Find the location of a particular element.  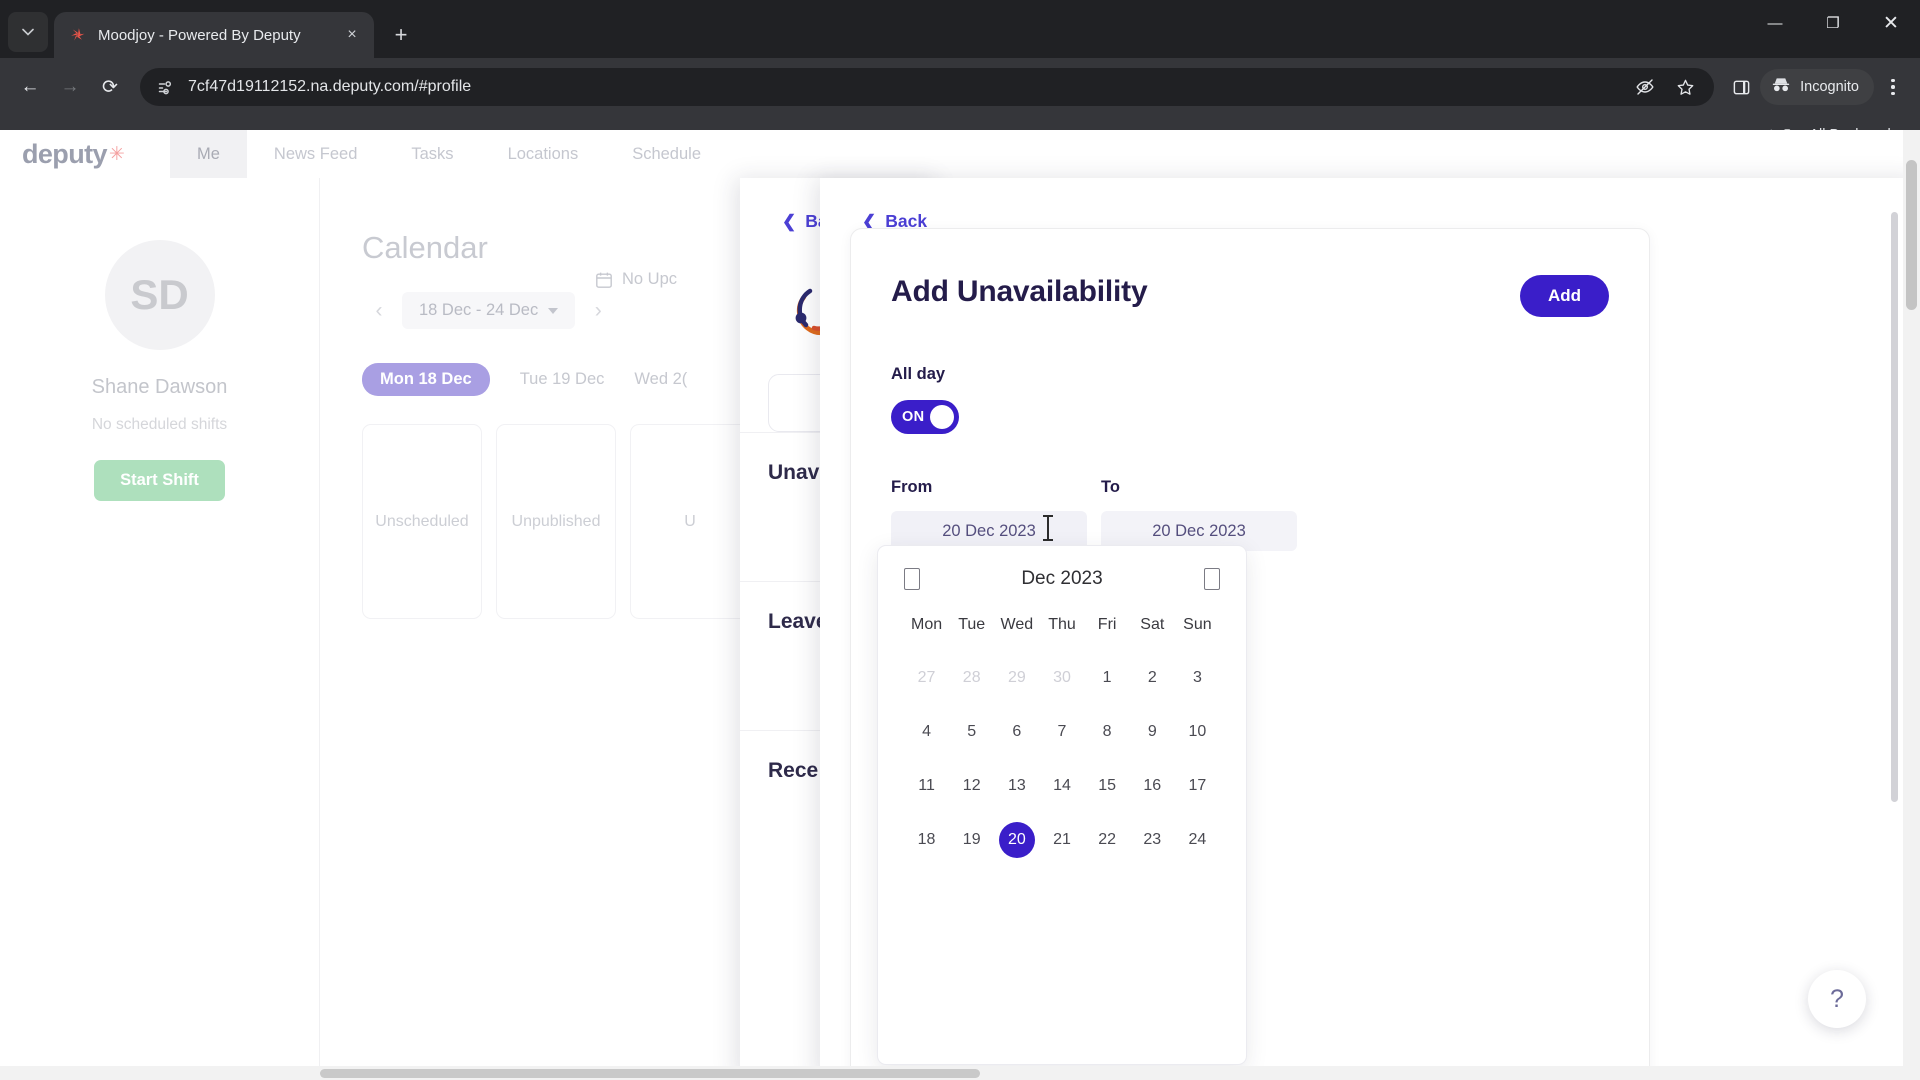

date-cell: 13 is located at coordinates (1016, 786).